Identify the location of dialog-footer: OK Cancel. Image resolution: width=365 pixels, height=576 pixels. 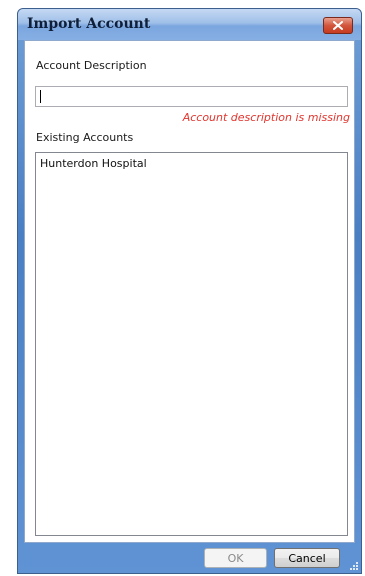
(189, 558).